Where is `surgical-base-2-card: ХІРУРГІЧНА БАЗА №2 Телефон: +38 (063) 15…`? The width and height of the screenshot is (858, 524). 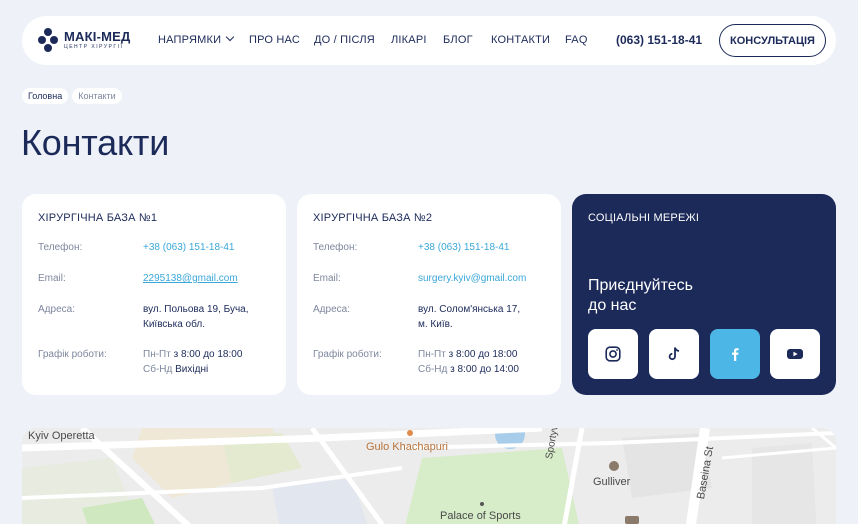
surgical-base-2-card: ХІРУРГІЧНА БАЗА №2 Телефон: +38 (063) 15… is located at coordinates (429, 294).